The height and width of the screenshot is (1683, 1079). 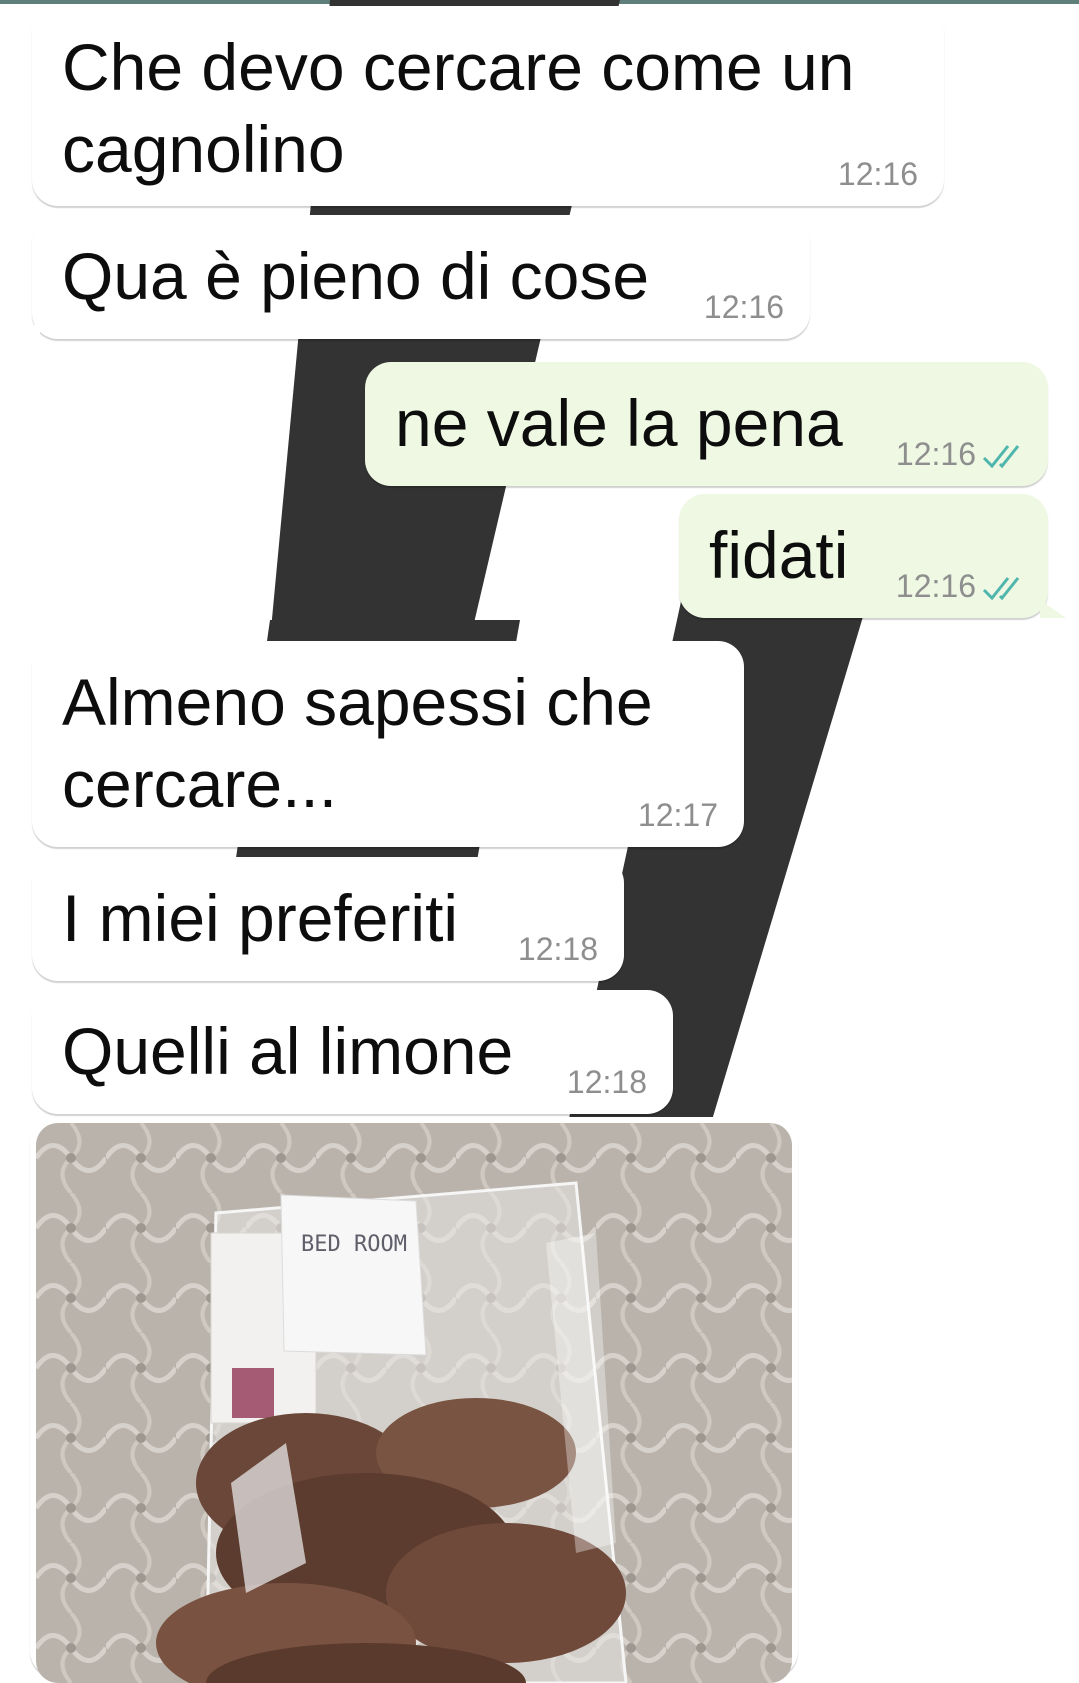 I want to click on message-text: I miei preferiti, so click(x=260, y=918).